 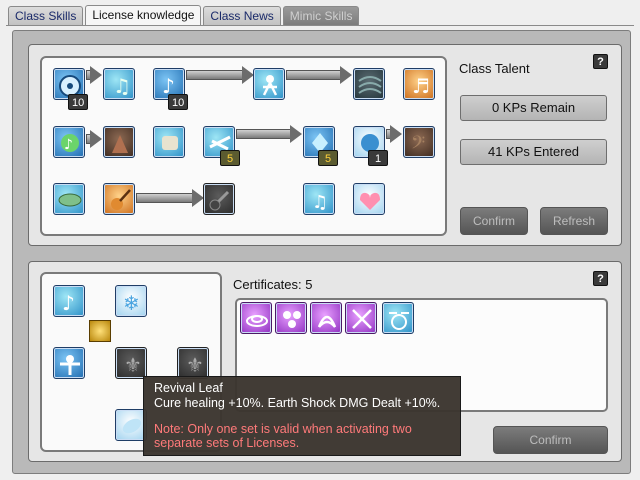 What do you see at coordinates (494, 221) in the screenshot?
I see `talent-confirm-button: Confirm` at bounding box center [494, 221].